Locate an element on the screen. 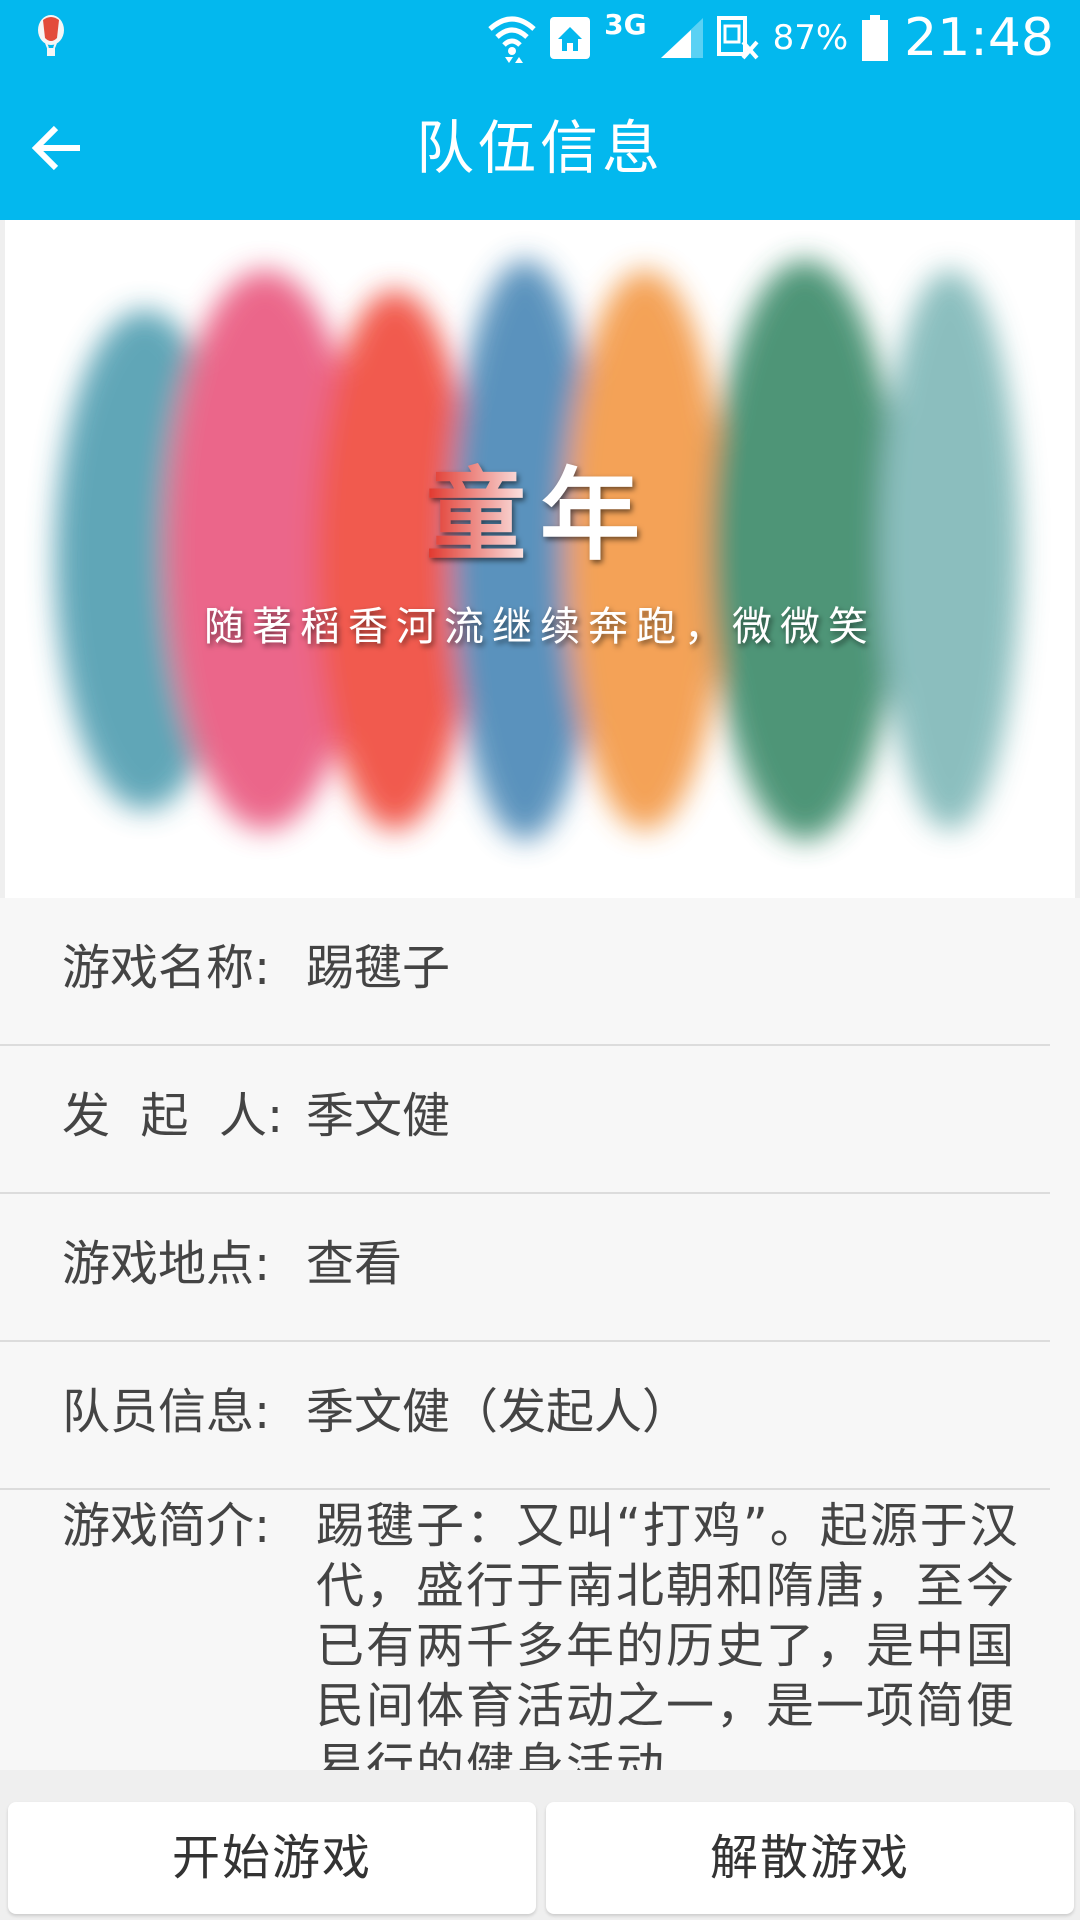  clock: 21:48 is located at coordinates (979, 38).